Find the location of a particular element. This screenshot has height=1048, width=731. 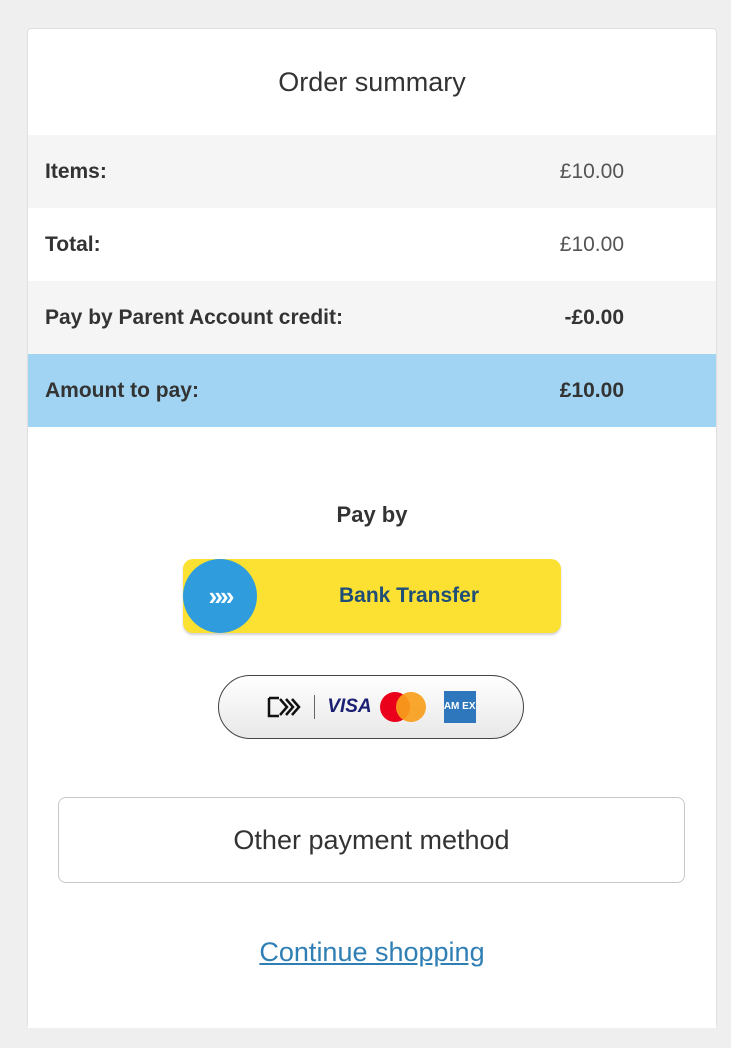

items-value: £10.00 is located at coordinates (591, 171).